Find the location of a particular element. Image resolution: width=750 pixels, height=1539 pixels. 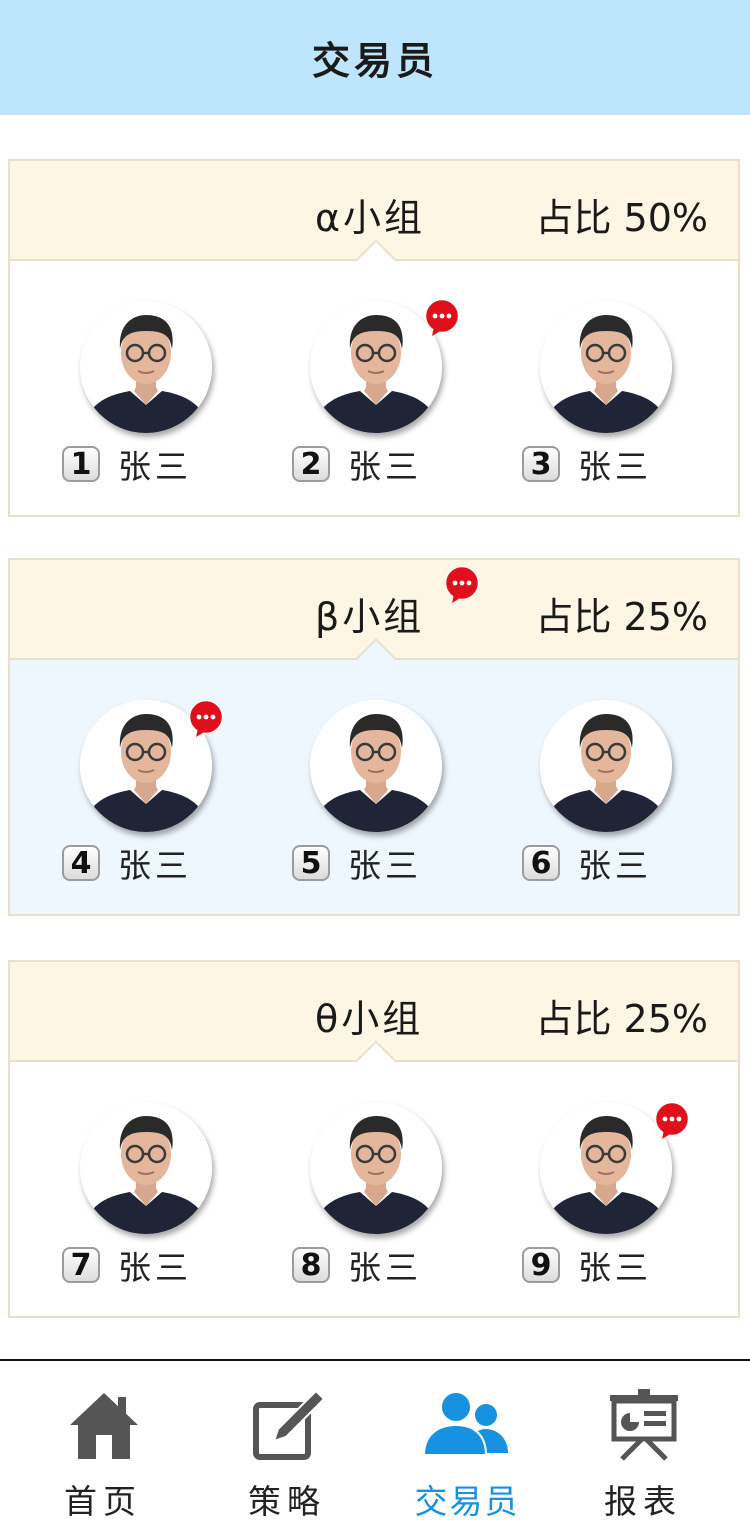

bottom-tab-bar: 首页 策略 交易员 报表 is located at coordinates (375, 1449).